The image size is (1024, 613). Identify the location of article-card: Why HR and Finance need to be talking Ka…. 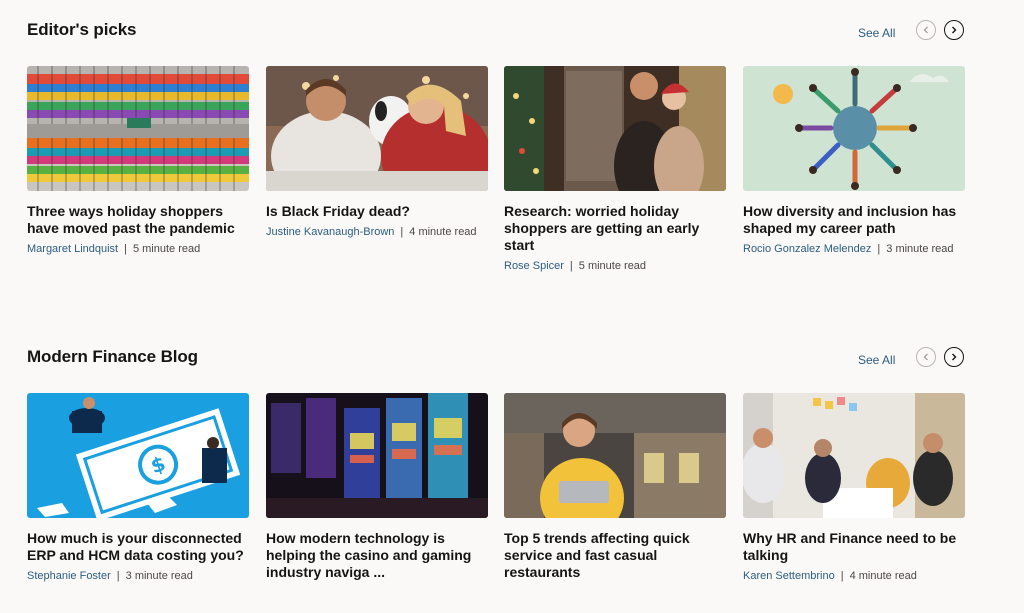
(854, 488).